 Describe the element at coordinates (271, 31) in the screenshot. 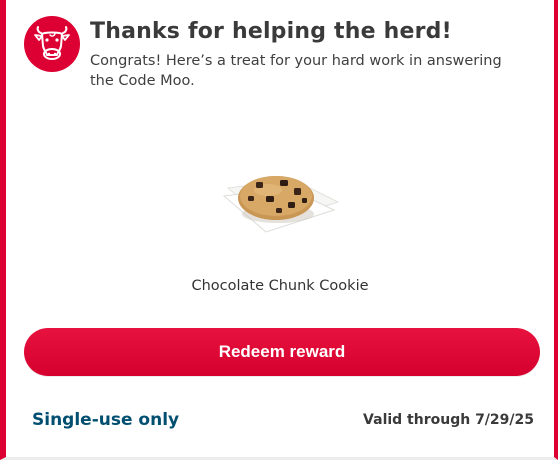

I see `modal-title: Thanks for helping the herd!` at that location.